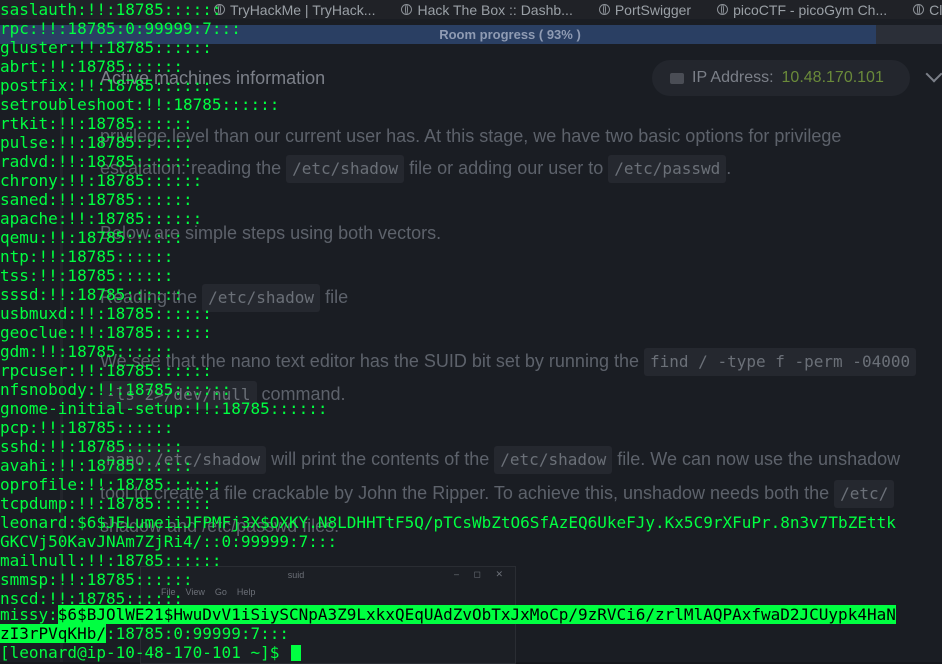 The height and width of the screenshot is (664, 942). Describe the element at coordinates (87, 256) in the screenshot. I see `terminal-line: ntp:!!:18785::::::` at that location.